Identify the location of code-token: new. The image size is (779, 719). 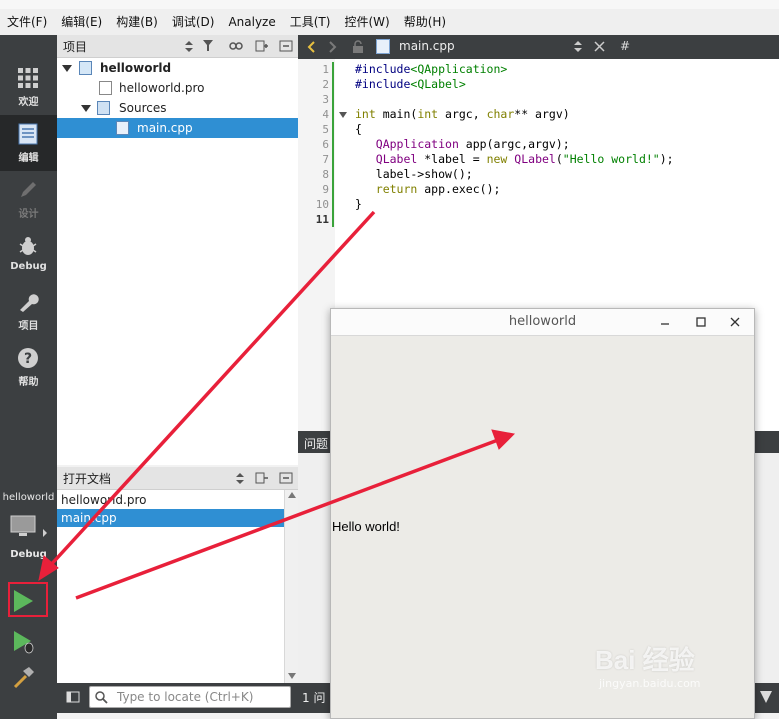
(497, 159).